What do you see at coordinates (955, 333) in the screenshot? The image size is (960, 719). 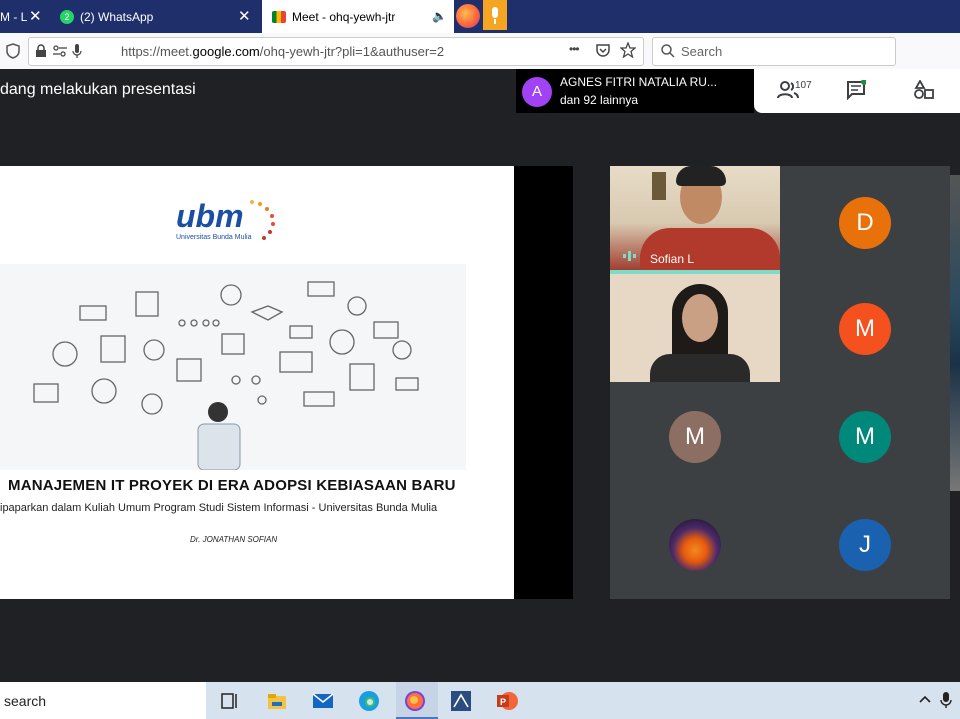 I see `partial-participant-strip` at bounding box center [955, 333].